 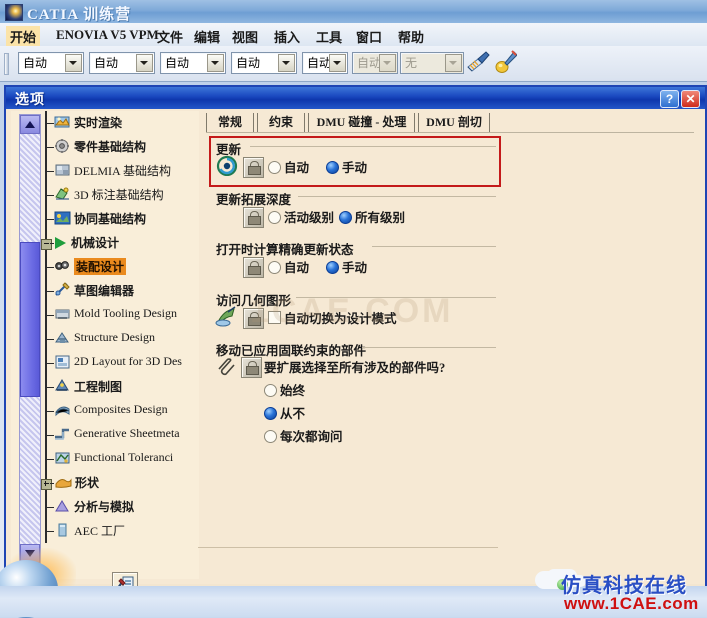 What do you see at coordinates (30, 319) in the screenshot?
I see `scrollbar-thumb` at bounding box center [30, 319].